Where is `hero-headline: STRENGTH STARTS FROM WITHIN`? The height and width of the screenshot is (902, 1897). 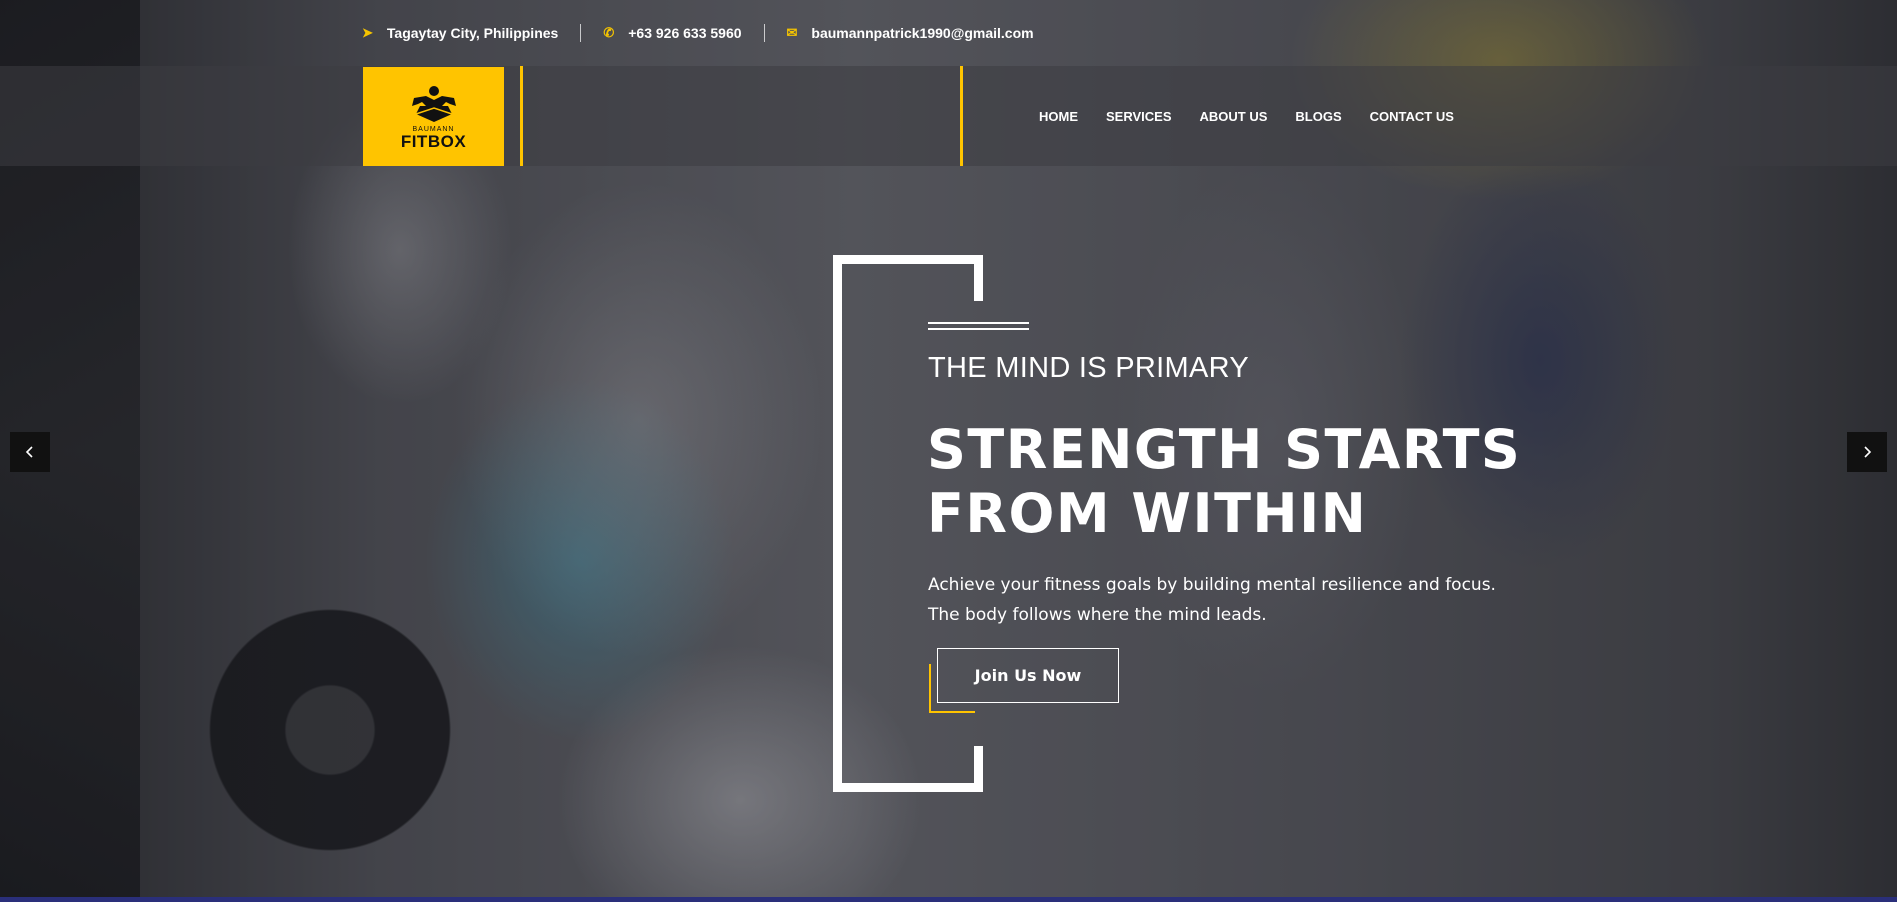
hero-headline: STRENGTH STARTS FROM WITHIN is located at coordinates (1237, 482).